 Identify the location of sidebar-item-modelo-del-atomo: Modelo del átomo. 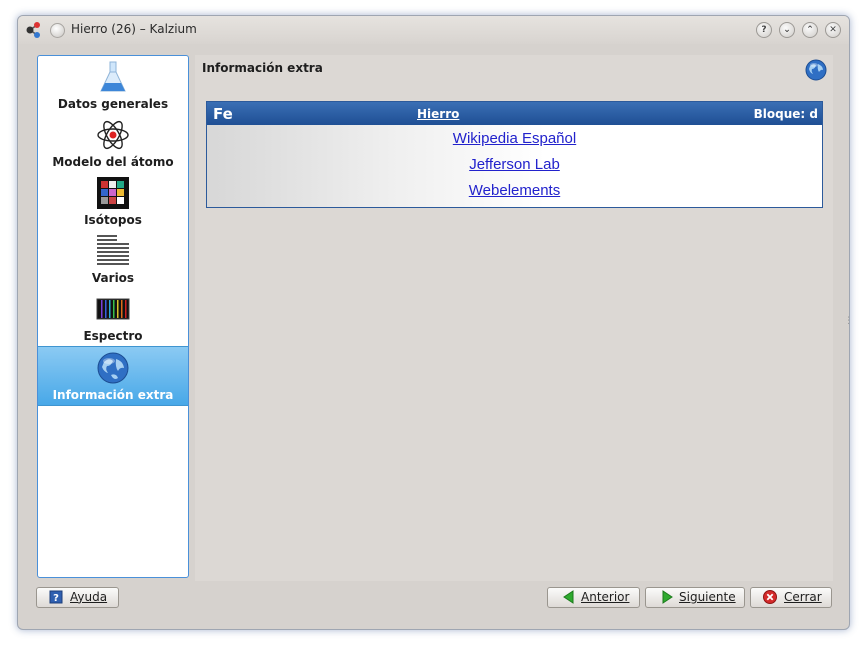
(113, 143).